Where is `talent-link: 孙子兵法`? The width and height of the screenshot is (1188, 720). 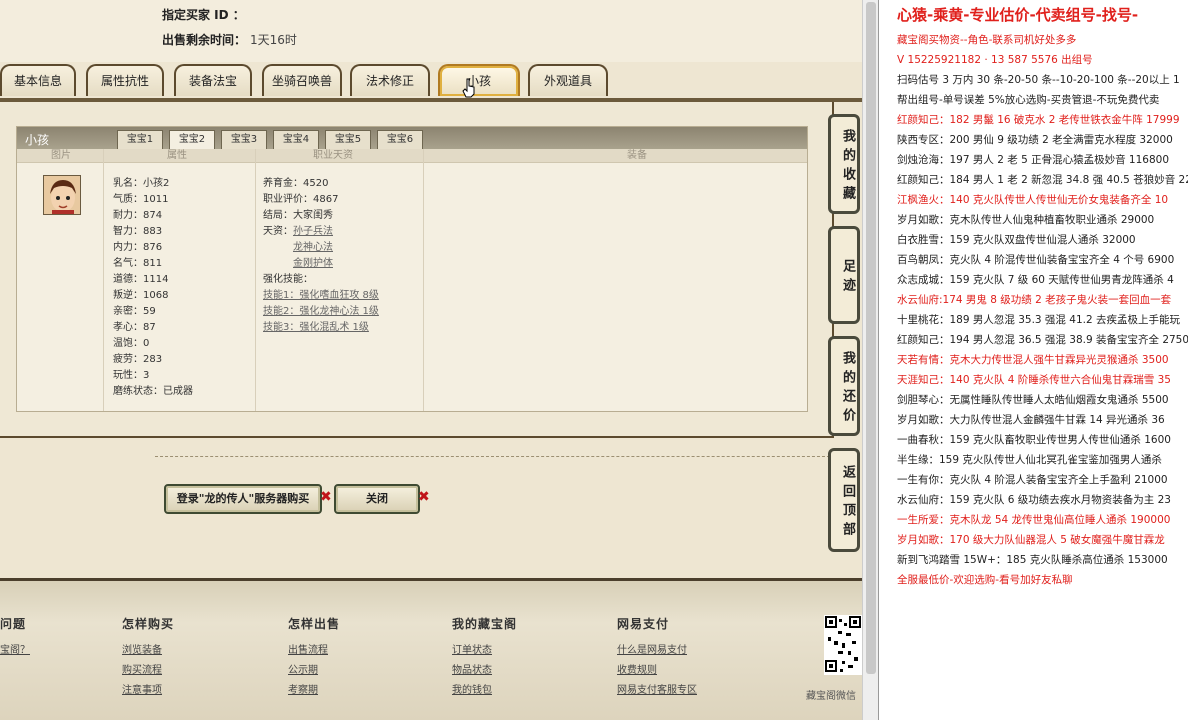
talent-link: 孙子兵法 is located at coordinates (313, 232).